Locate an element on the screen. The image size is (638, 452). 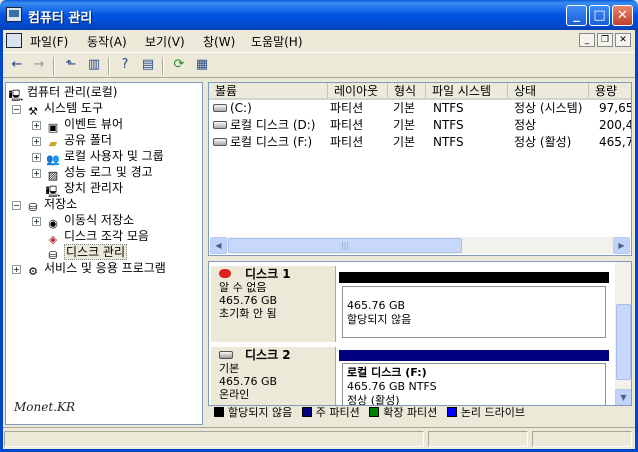
scroll-left-button: ◀ is located at coordinates (218, 245).